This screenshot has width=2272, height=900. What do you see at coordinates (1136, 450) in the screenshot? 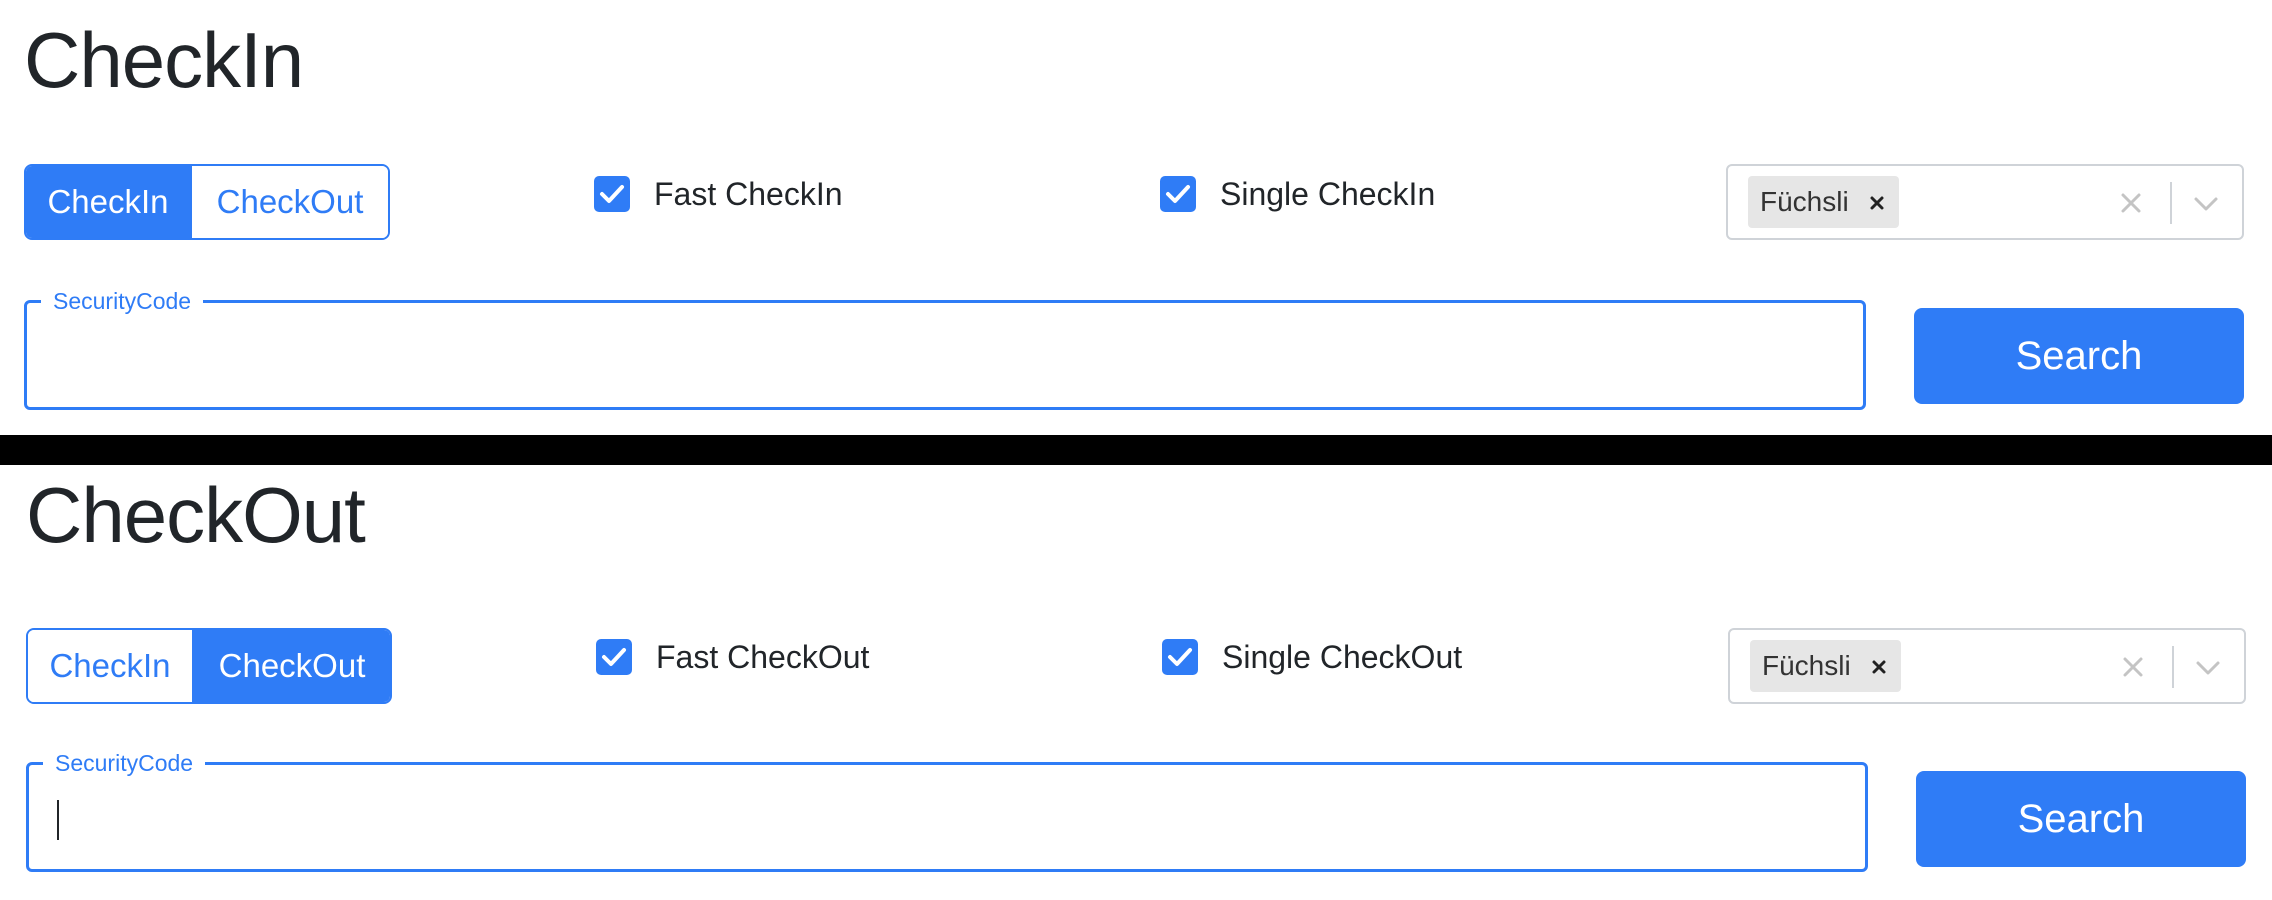
I see `panel-divider` at bounding box center [1136, 450].